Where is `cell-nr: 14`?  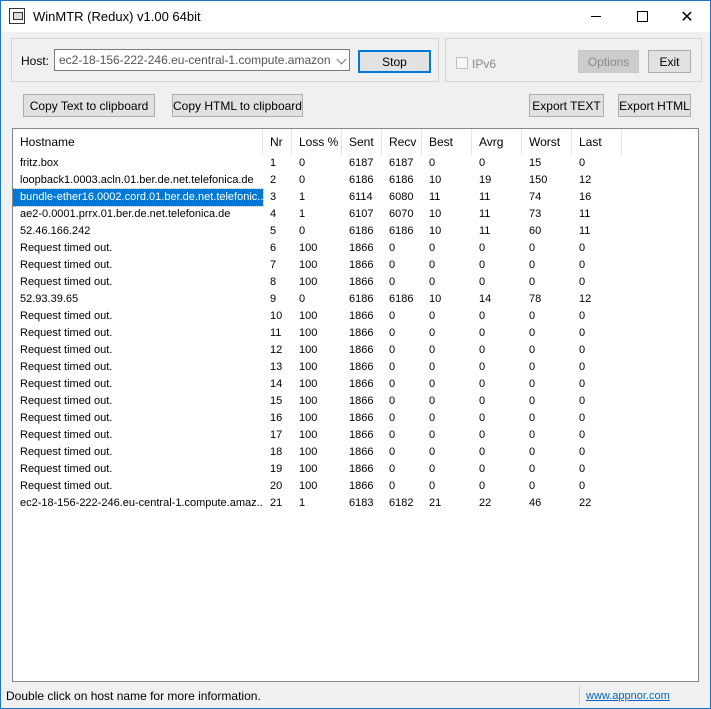 cell-nr: 14 is located at coordinates (276, 384).